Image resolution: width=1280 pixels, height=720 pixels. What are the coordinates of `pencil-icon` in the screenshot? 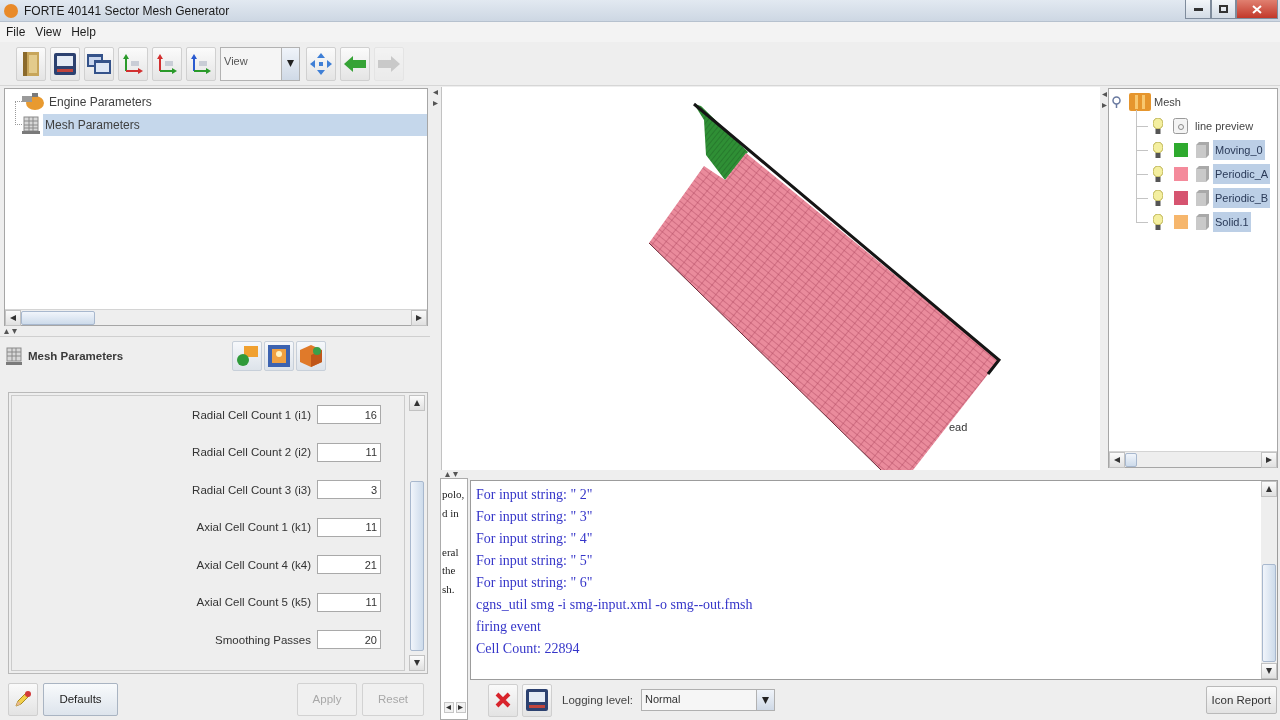 It's located at (23, 699).